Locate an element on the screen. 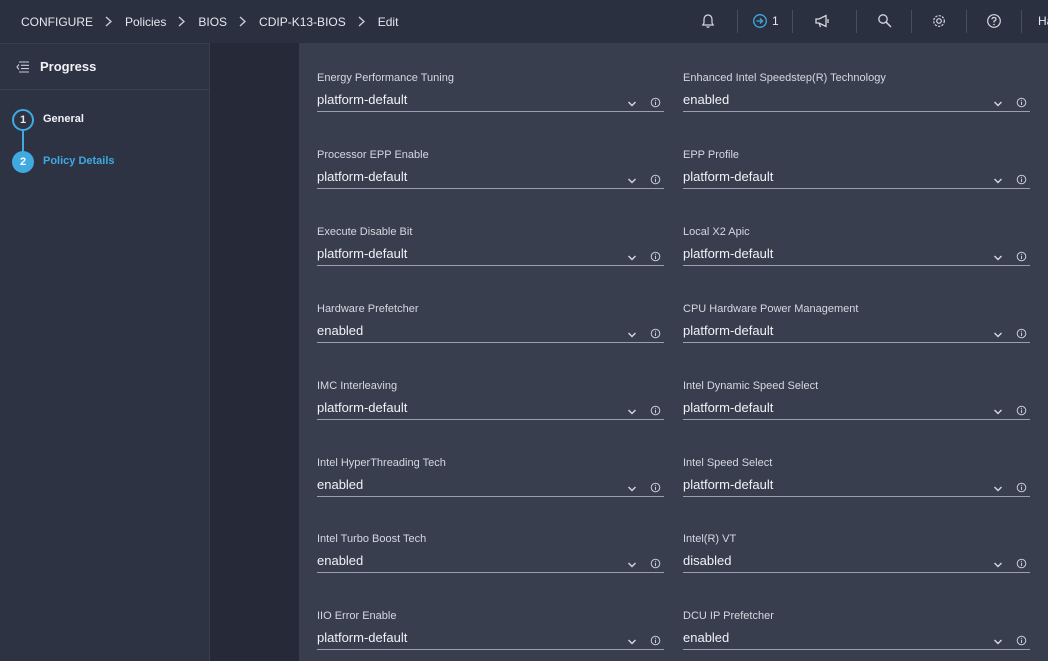  step-general: General is located at coordinates (63, 119).